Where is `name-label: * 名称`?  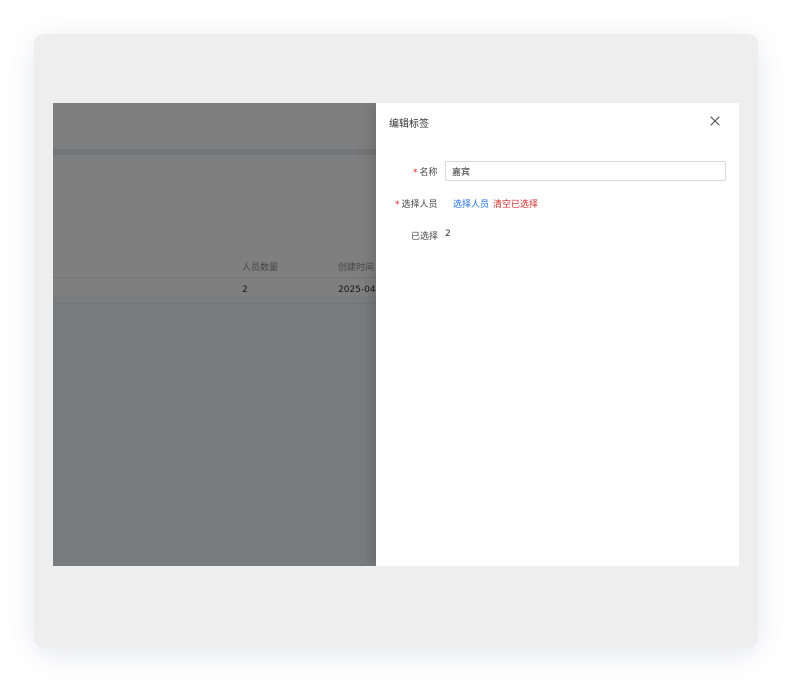 name-label: * 名称 is located at coordinates (425, 171).